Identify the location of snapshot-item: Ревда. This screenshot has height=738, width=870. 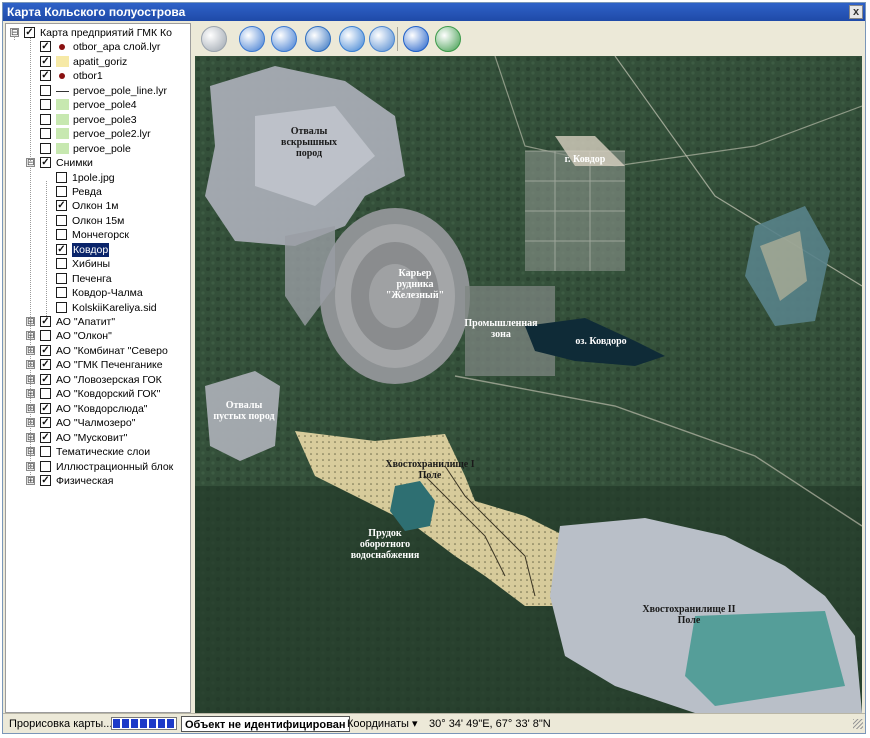
(98, 192).